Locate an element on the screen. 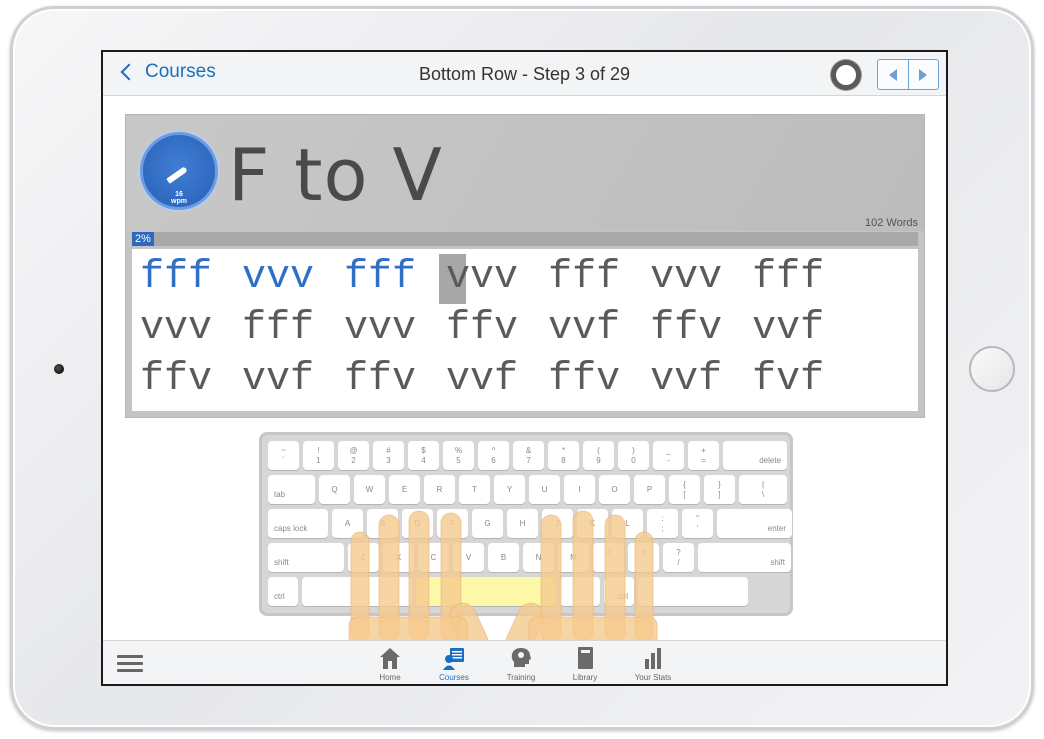  library-icon is located at coordinates (585, 658).